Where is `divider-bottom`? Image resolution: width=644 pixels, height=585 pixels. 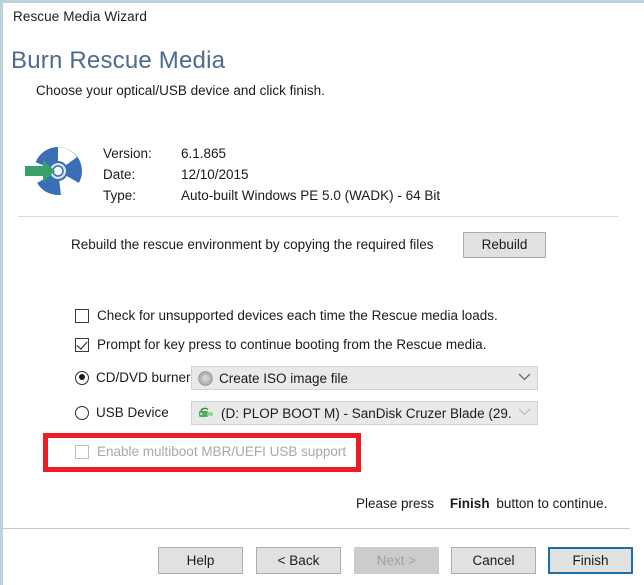 divider-bottom is located at coordinates (316, 528).